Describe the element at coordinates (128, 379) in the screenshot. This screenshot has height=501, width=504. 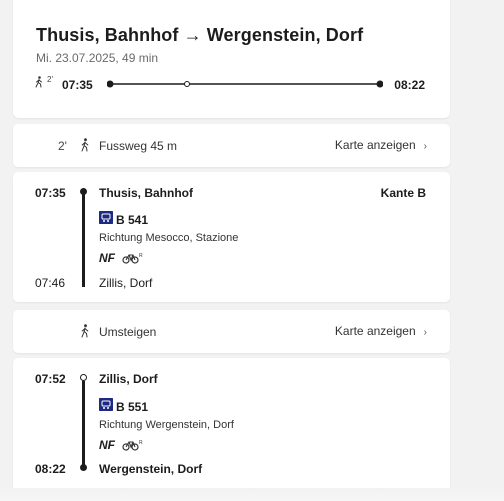
I see `leg2-departure-stop: Zillis, Dorf` at that location.